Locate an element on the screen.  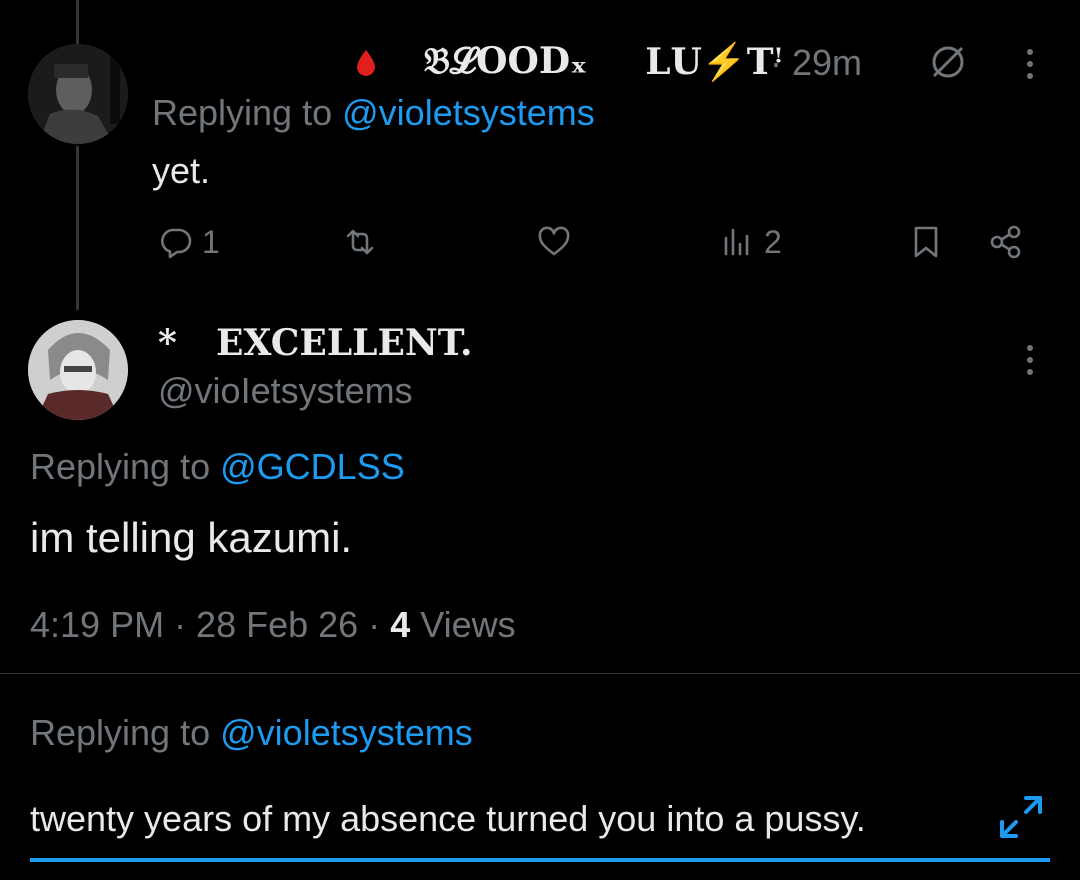
bookmark-button is located at coordinates (926, 242).